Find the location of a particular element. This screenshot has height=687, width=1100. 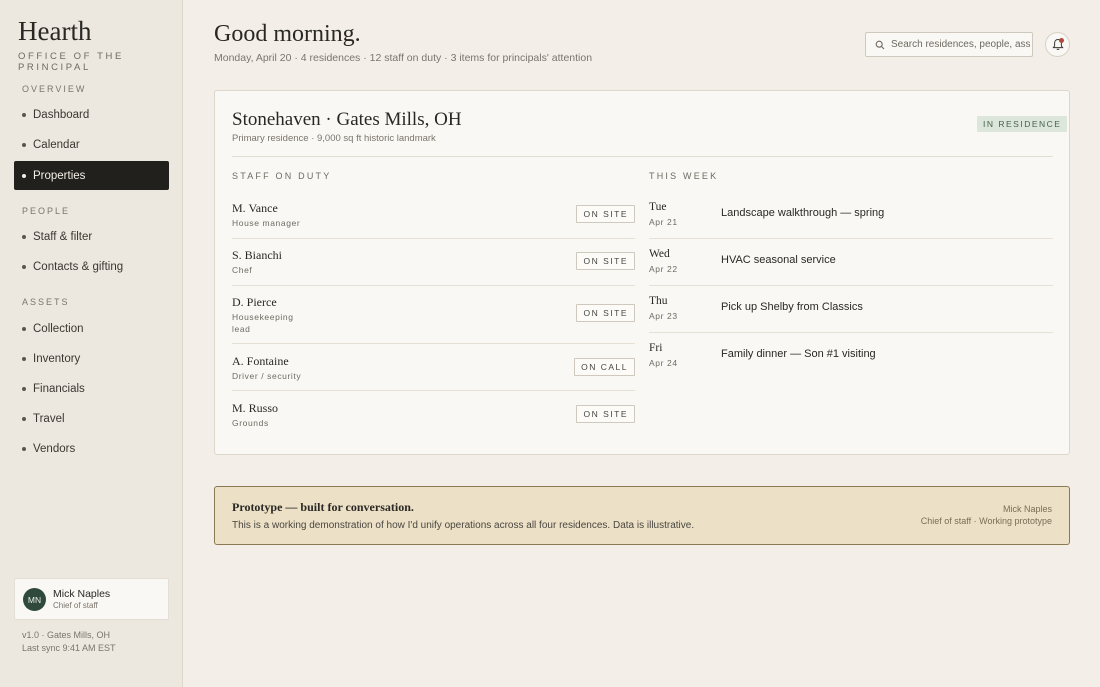

sidebar-item-label: Staff & filter is located at coordinates (63, 236).